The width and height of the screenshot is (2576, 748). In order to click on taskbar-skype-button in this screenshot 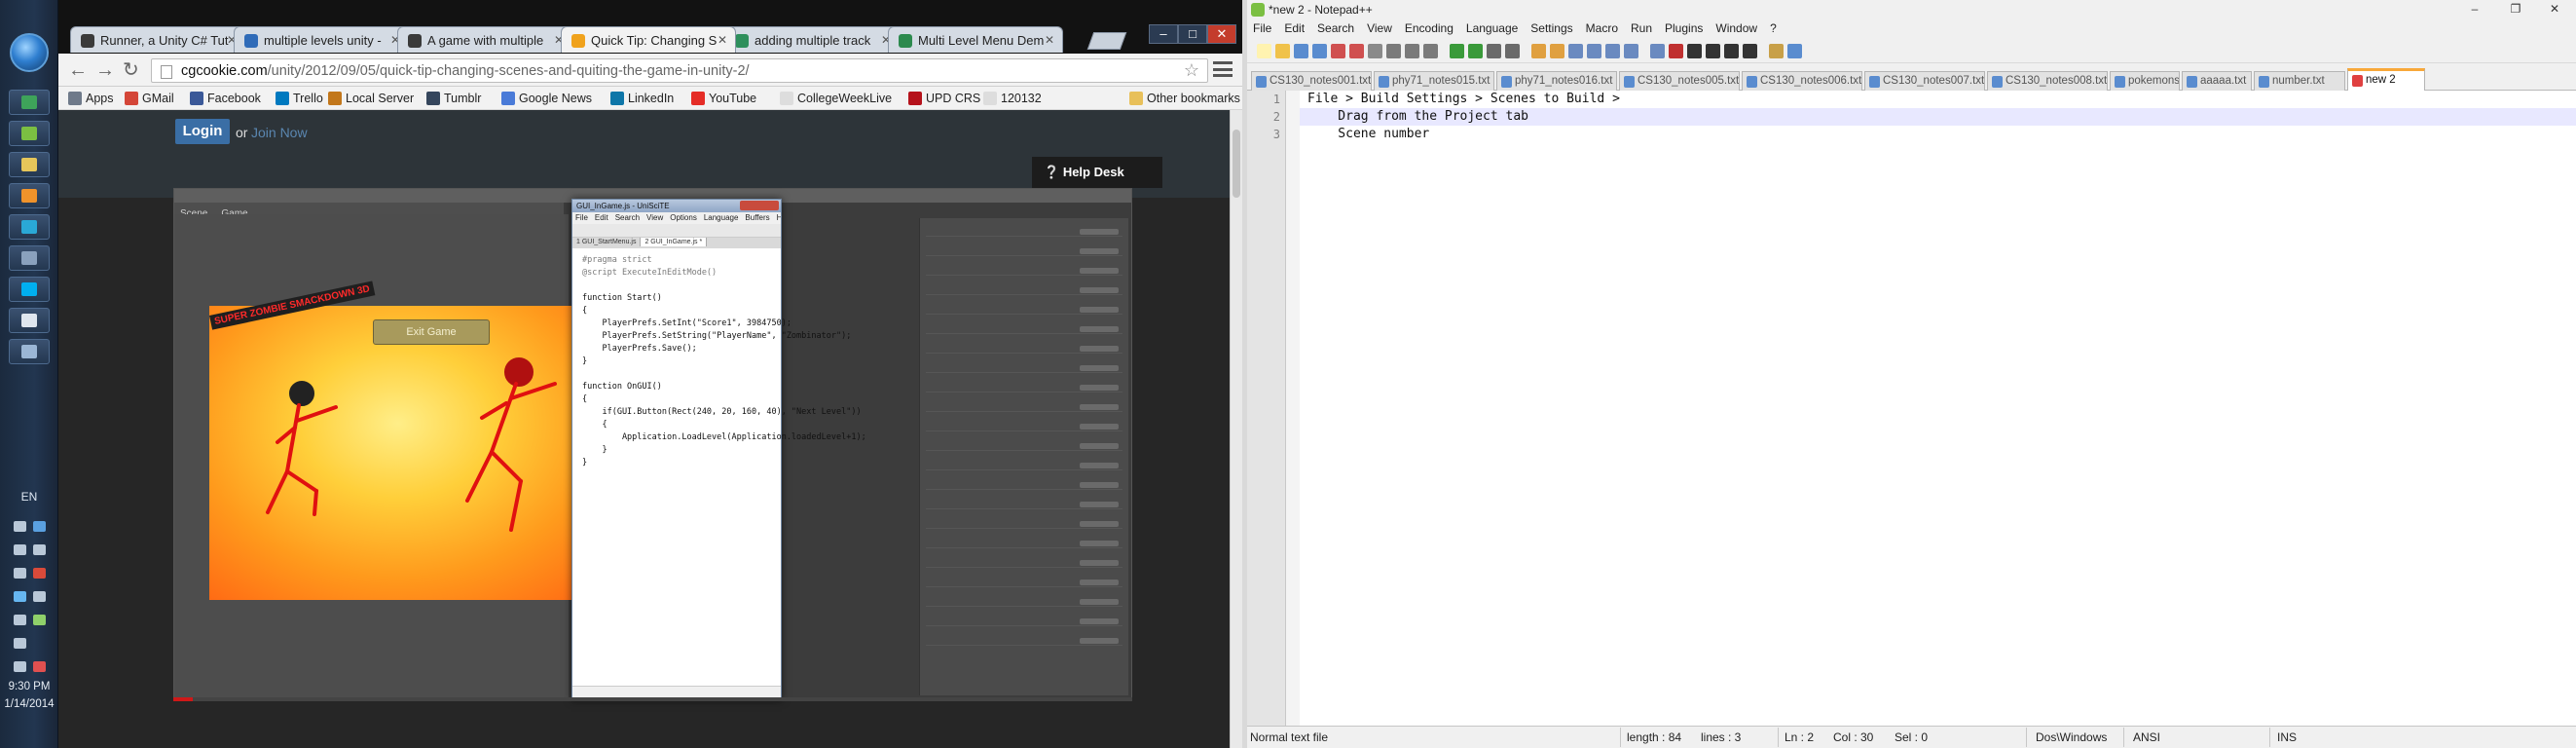, I will do `click(29, 289)`.